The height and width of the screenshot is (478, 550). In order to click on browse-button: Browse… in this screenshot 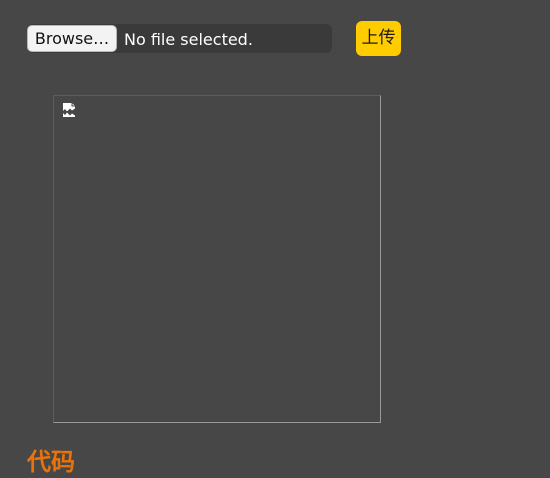, I will do `click(72, 38)`.